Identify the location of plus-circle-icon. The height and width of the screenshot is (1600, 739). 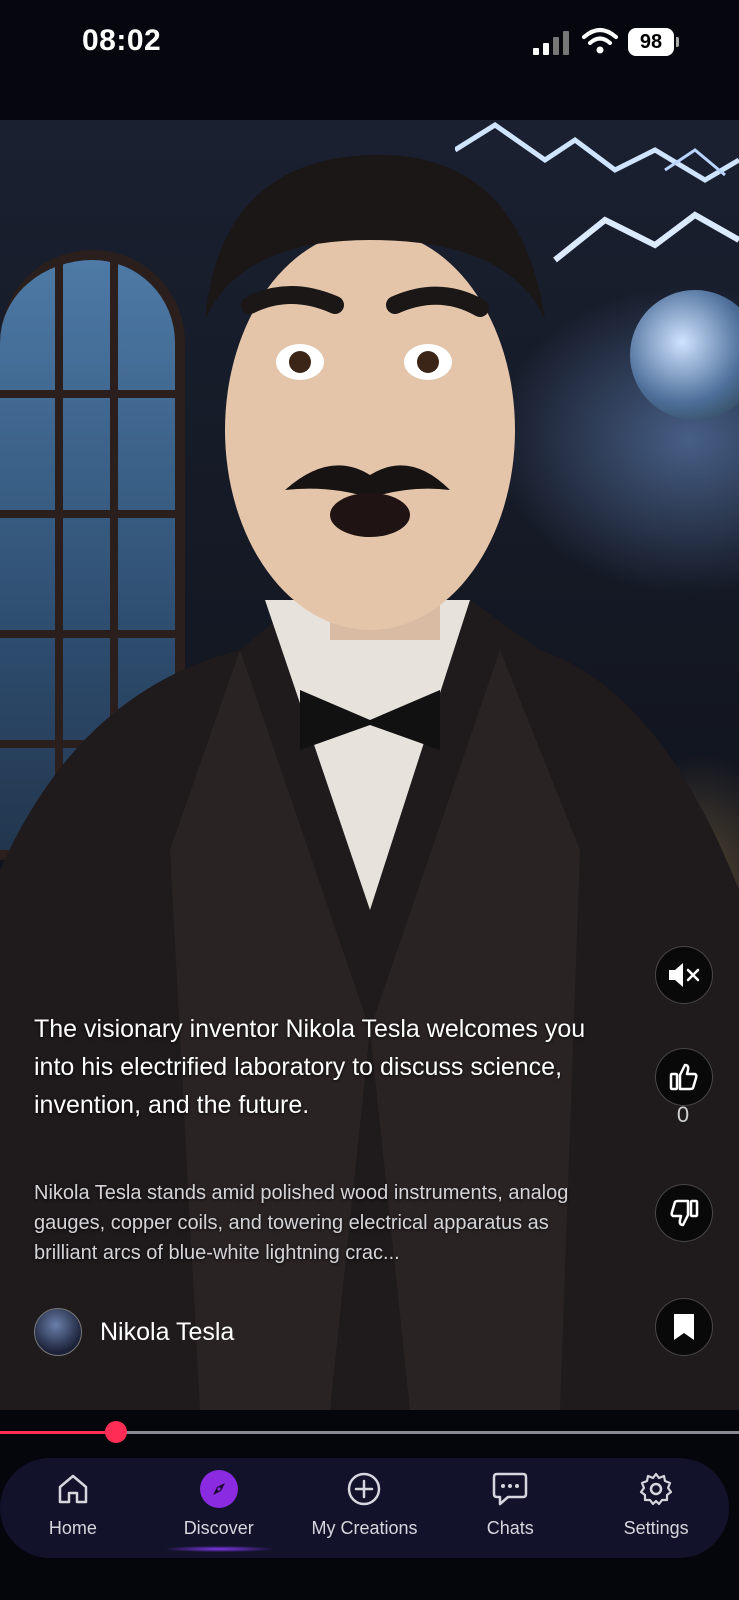
(364, 1489).